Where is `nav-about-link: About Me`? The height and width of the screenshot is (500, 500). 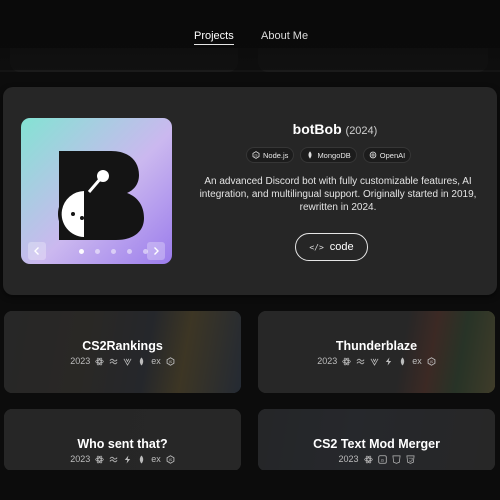 nav-about-link: About Me is located at coordinates (284, 36).